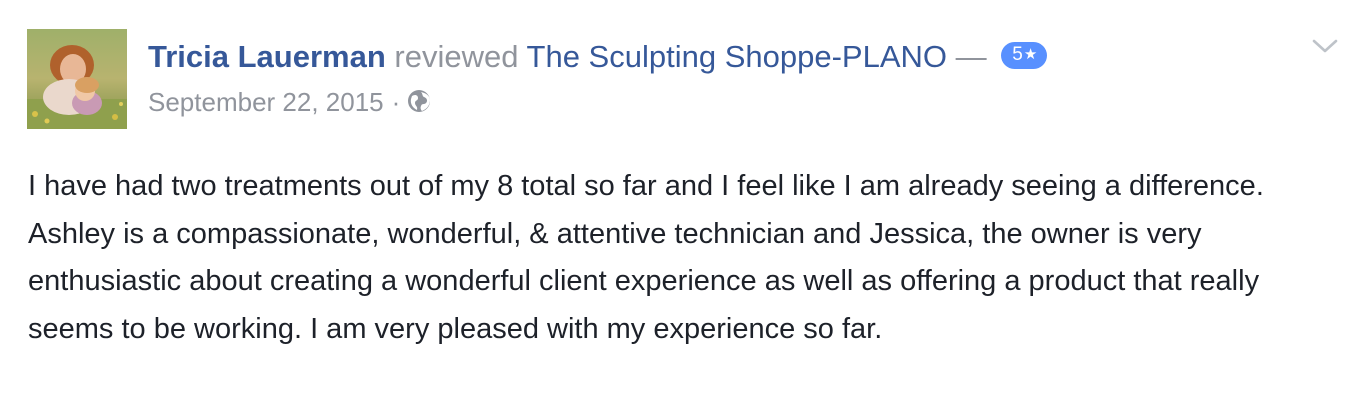 The width and height of the screenshot is (1366, 418). What do you see at coordinates (971, 56) in the screenshot?
I see `title-dash: —` at bounding box center [971, 56].